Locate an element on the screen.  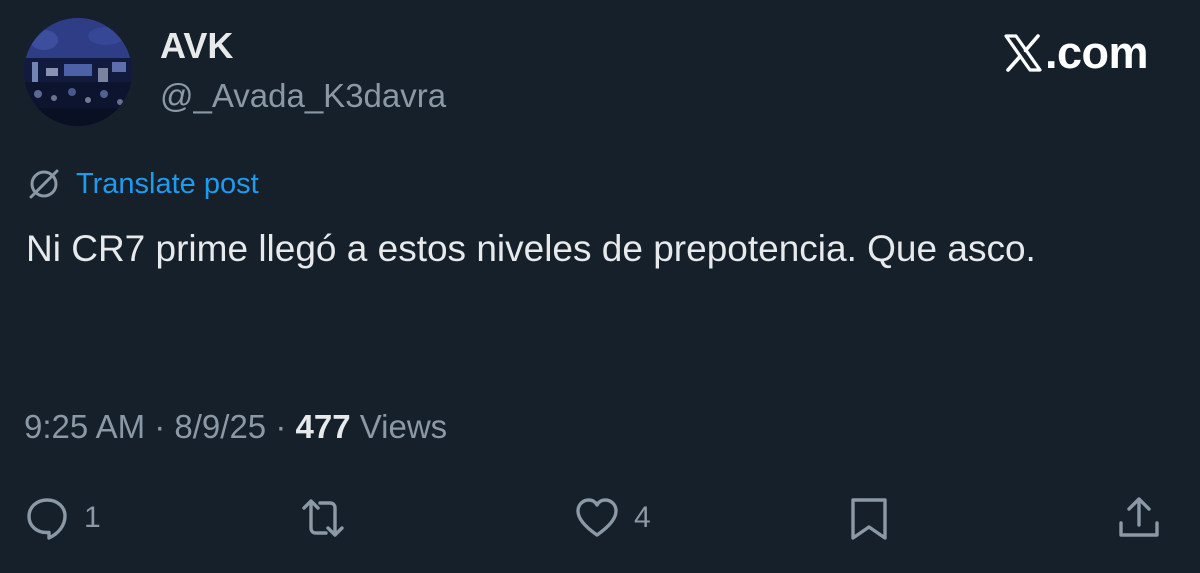
post-time: 9:25 AM is located at coordinates (84, 426).